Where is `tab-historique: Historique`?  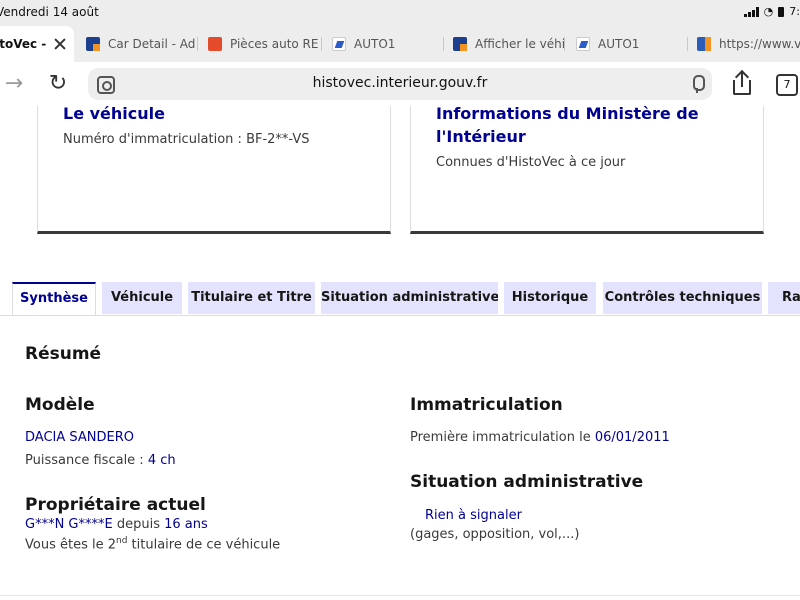
tab-historique: Historique is located at coordinates (550, 298).